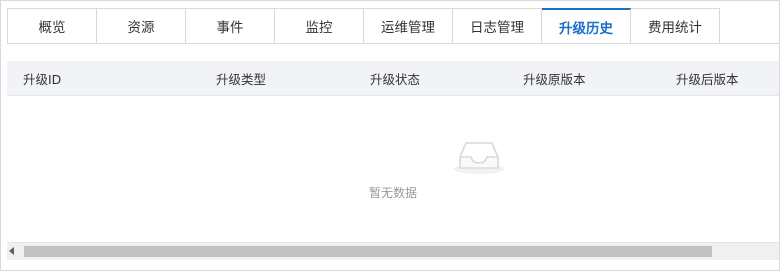  Describe the element at coordinates (392, 193) in the screenshot. I see `empty-state-text: 暂无数据` at that location.